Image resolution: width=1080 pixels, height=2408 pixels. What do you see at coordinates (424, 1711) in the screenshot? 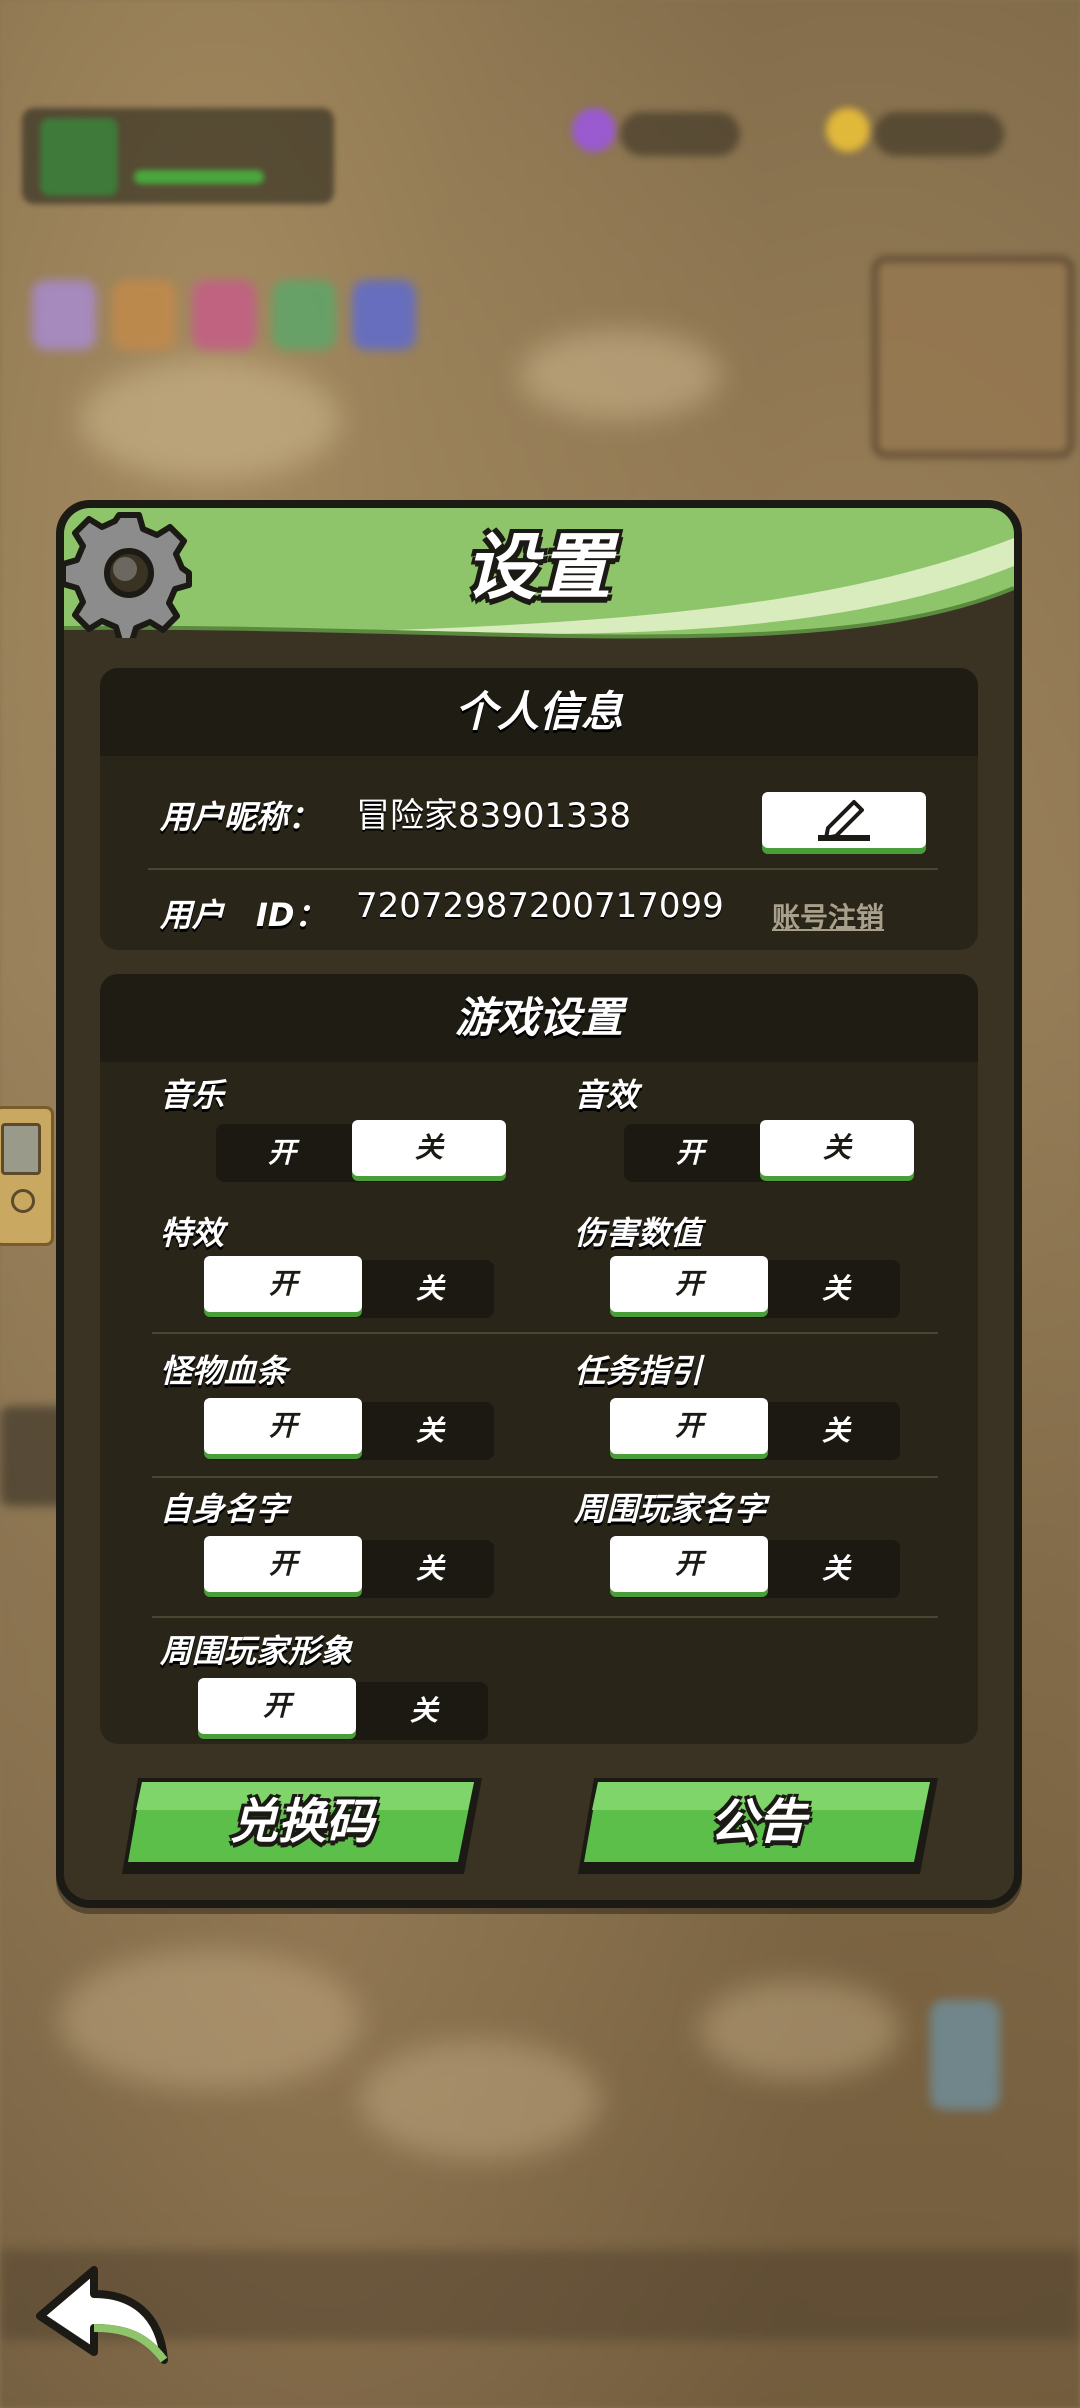
I see `nearby-appearance-off-option: 关` at bounding box center [424, 1711].